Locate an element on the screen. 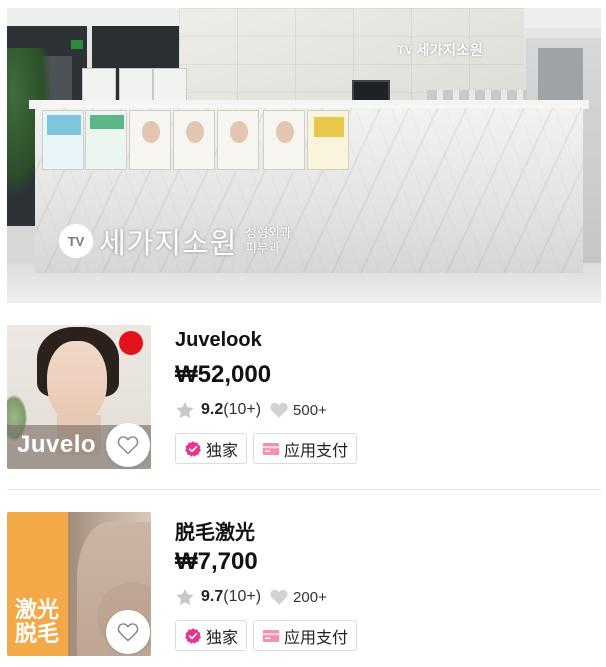 The image size is (606, 667). like-count: 200+ is located at coordinates (310, 597).